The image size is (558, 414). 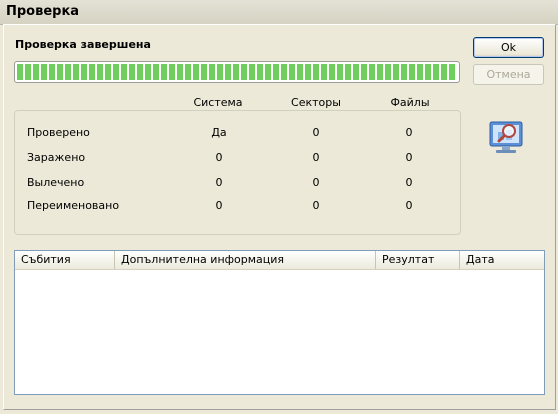 I want to click on list-col-result: Резултат, so click(x=418, y=260).